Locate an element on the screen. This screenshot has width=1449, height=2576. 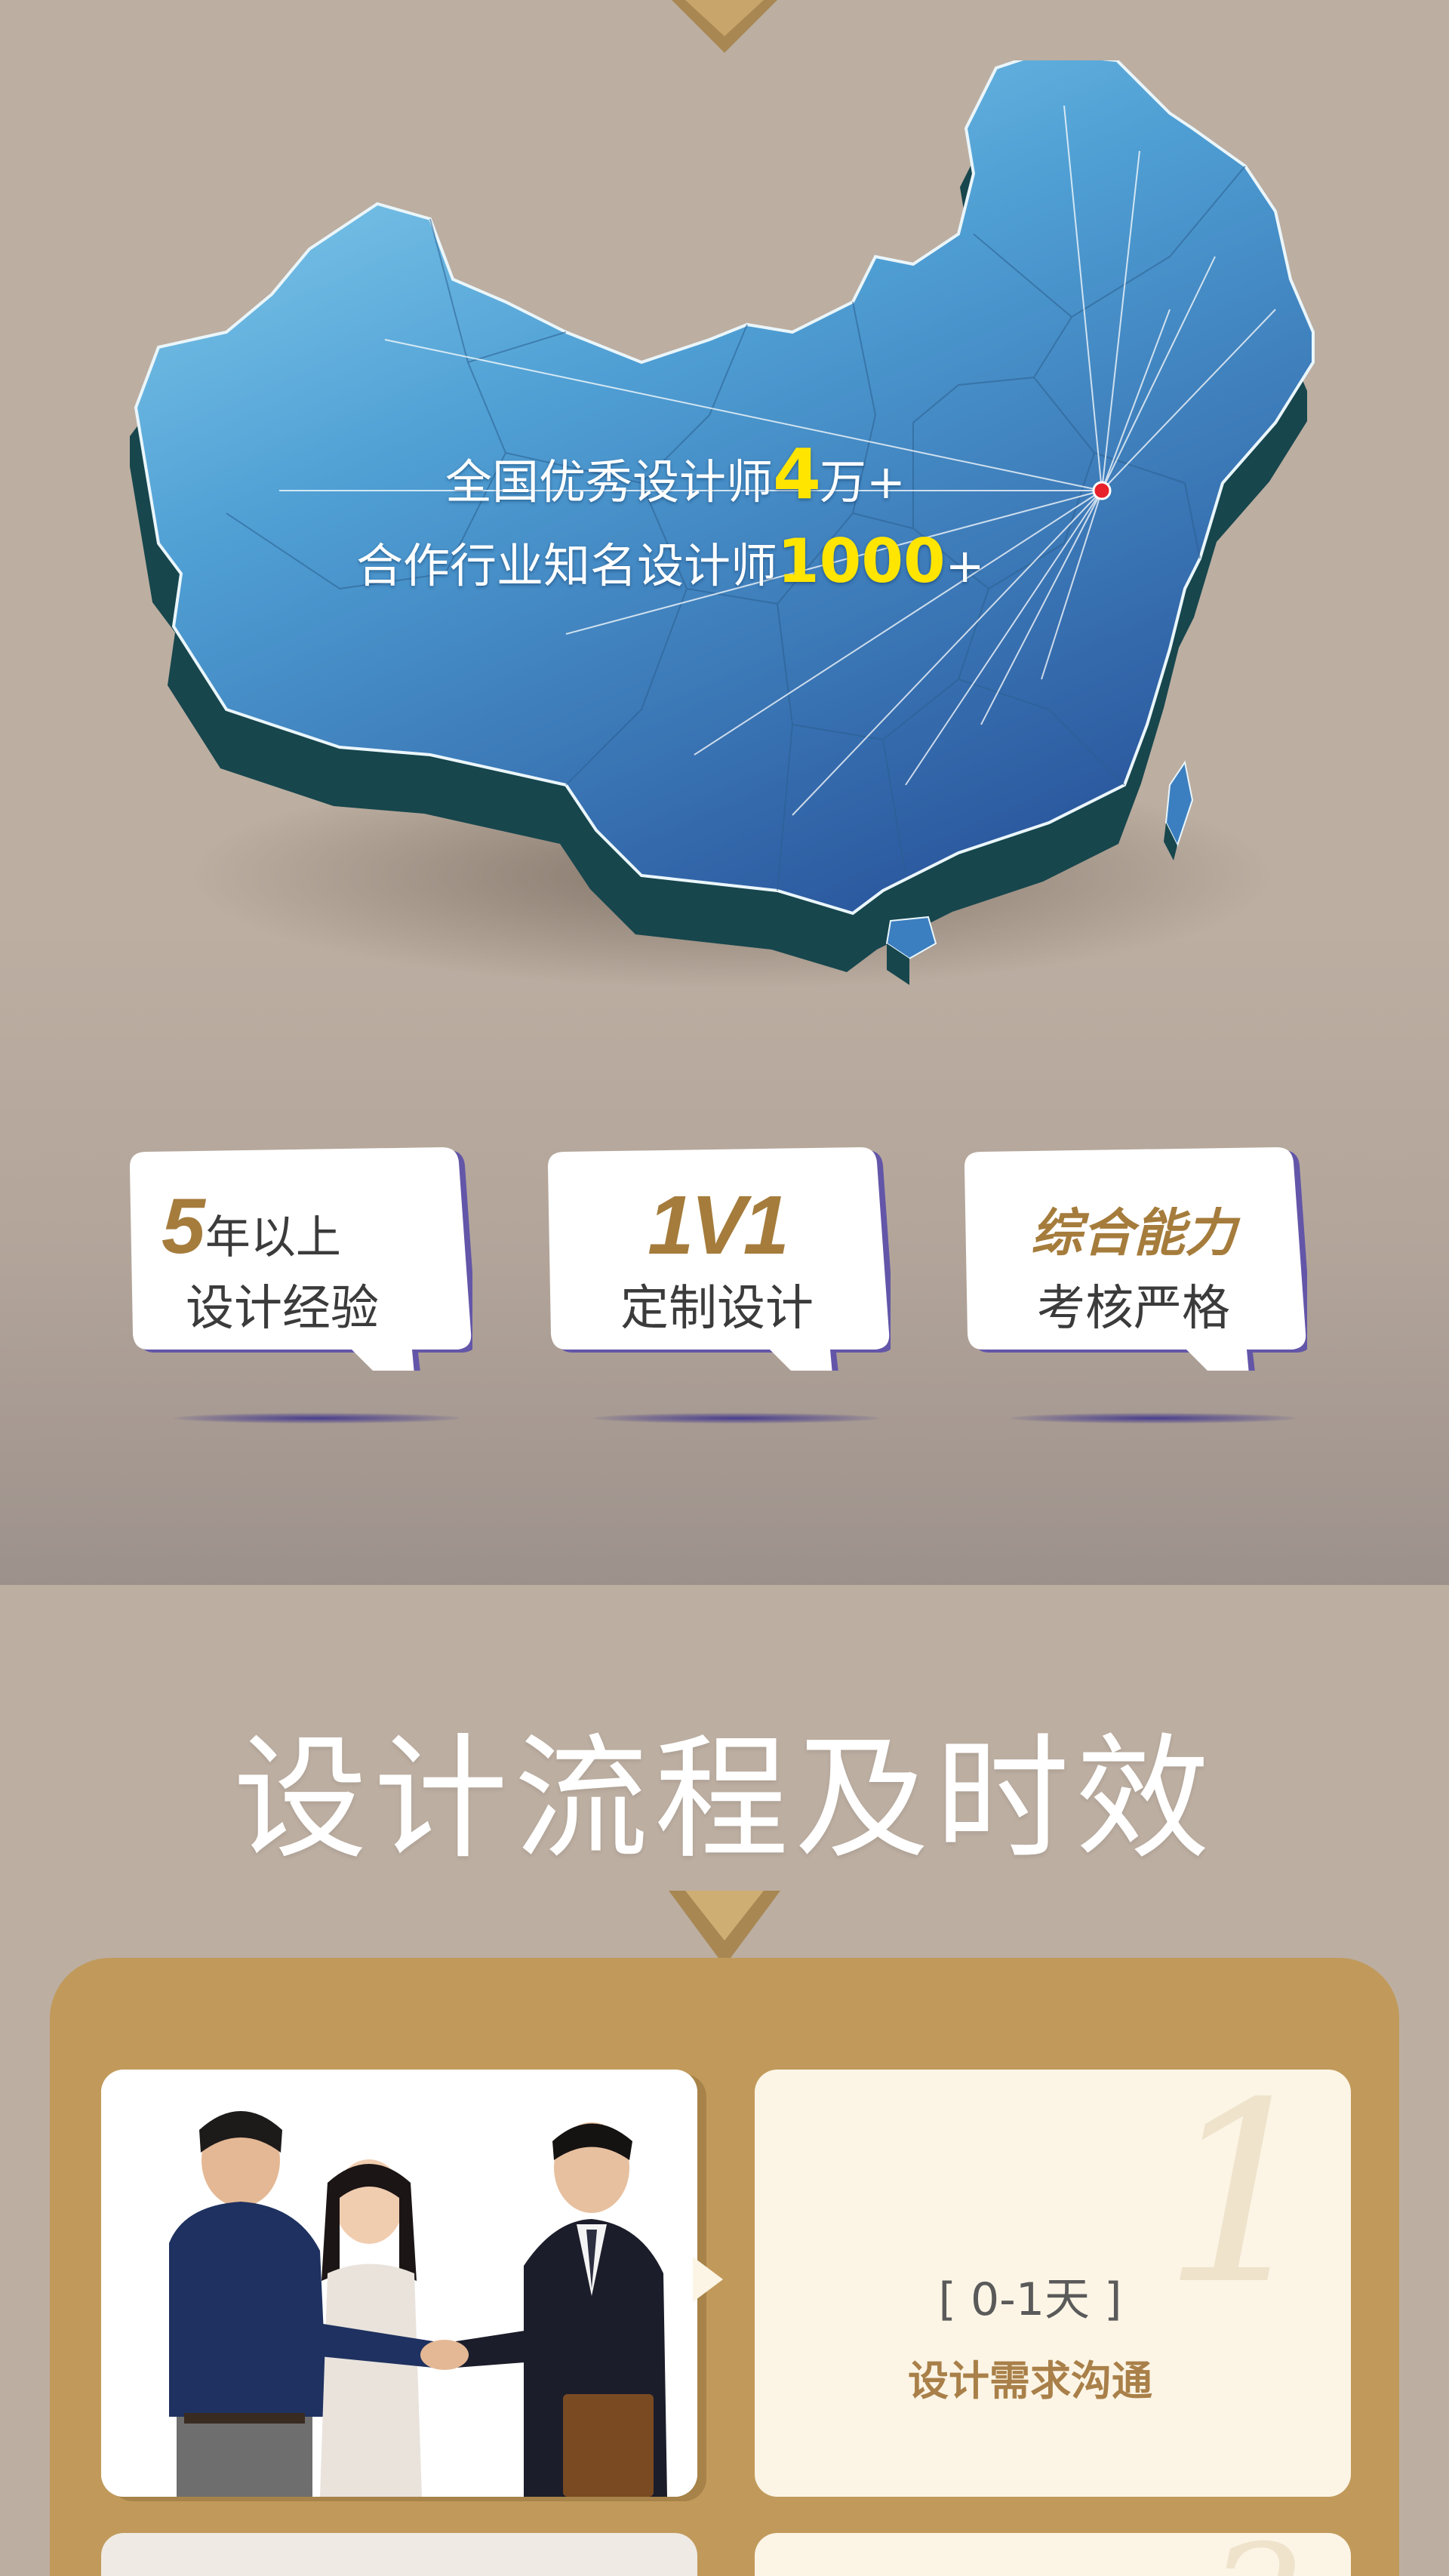
chevron-down-icon is located at coordinates (724, 27).